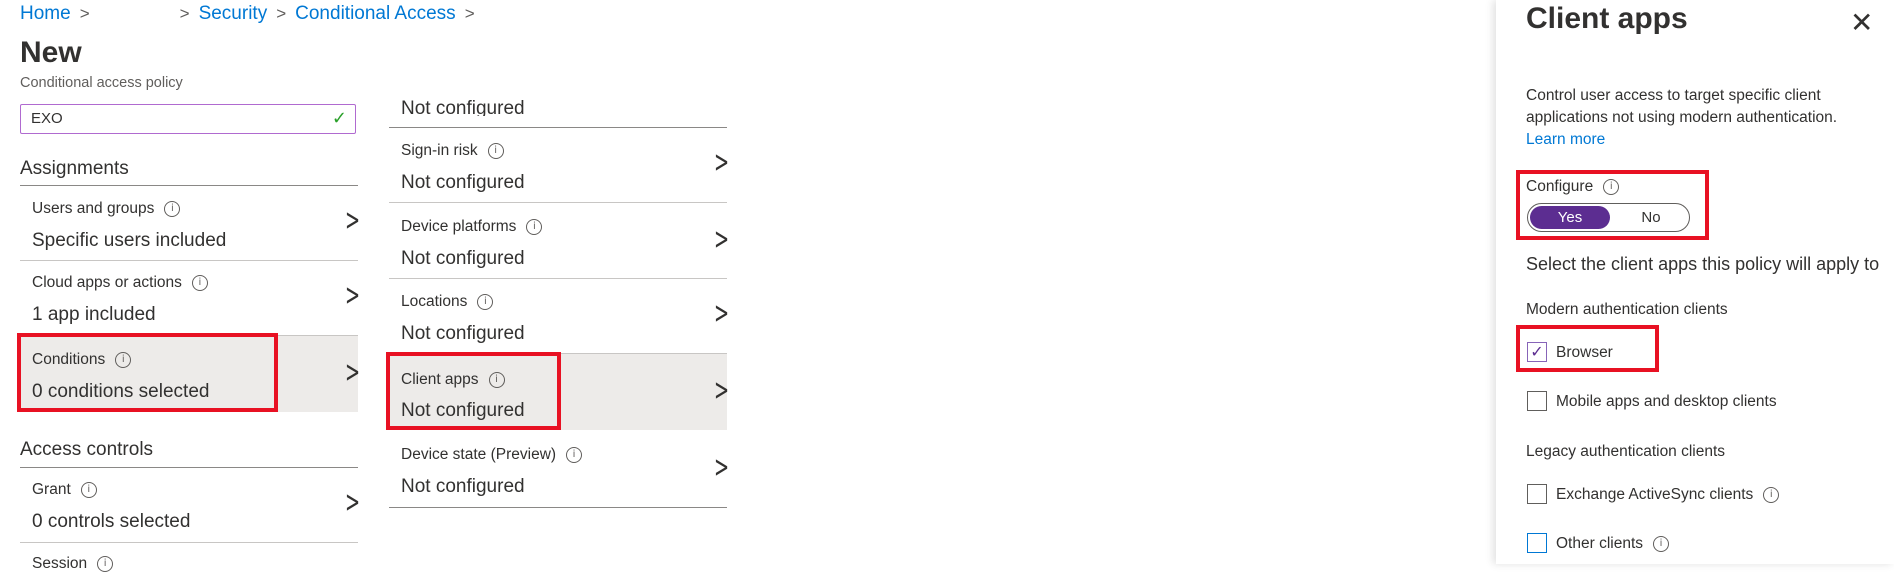  Describe the element at coordinates (1626, 451) in the screenshot. I see `legacy-auth-header: Legacy authentication clients` at that location.